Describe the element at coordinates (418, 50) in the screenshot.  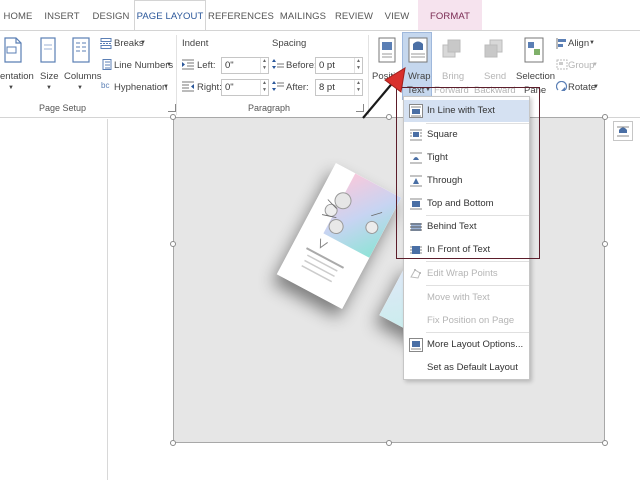
I see `wrap-text-icon` at that location.